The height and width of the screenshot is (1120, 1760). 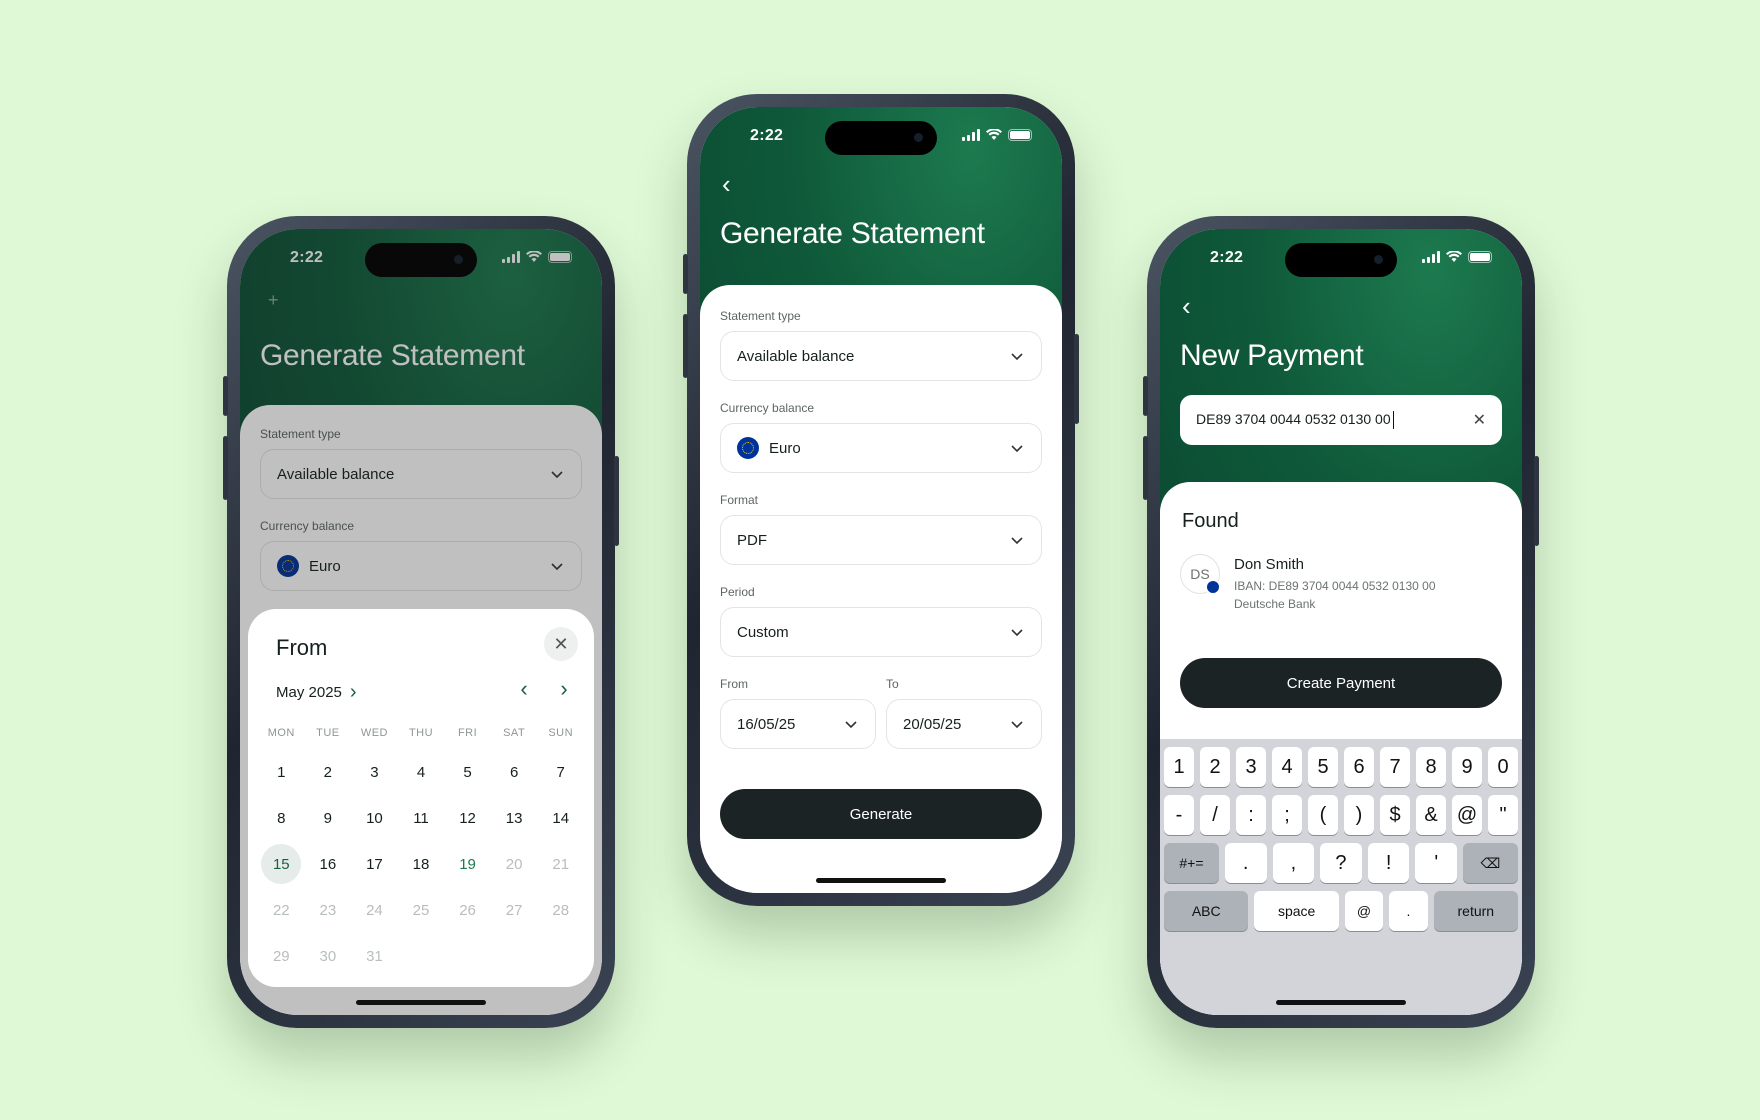 What do you see at coordinates (1364, 911) in the screenshot?
I see `key-at: @` at bounding box center [1364, 911].